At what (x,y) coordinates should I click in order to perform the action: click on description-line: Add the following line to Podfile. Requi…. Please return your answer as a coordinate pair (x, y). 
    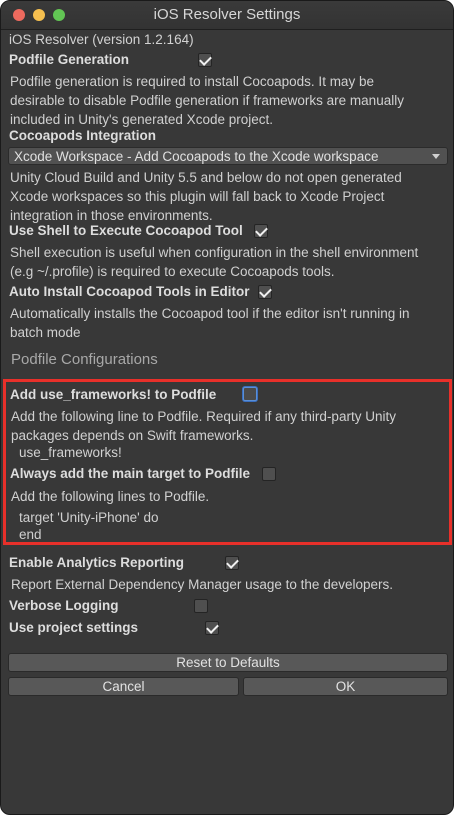
    Looking at the image, I should click on (203, 416).